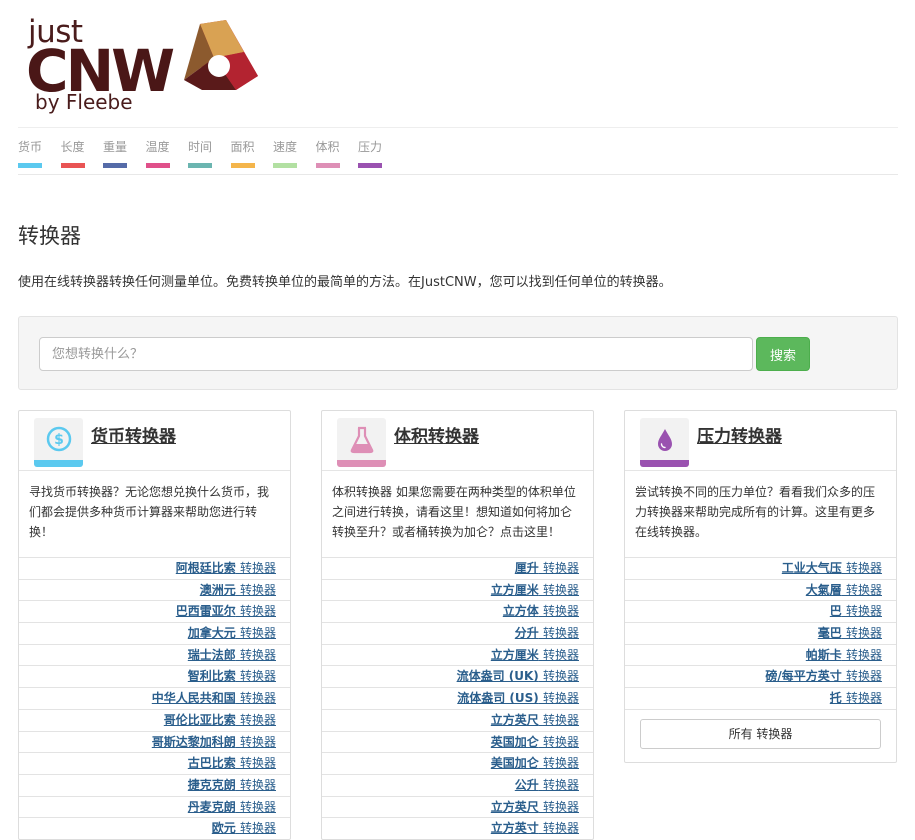  I want to click on nav-item-volume: 体积, so click(337, 153).